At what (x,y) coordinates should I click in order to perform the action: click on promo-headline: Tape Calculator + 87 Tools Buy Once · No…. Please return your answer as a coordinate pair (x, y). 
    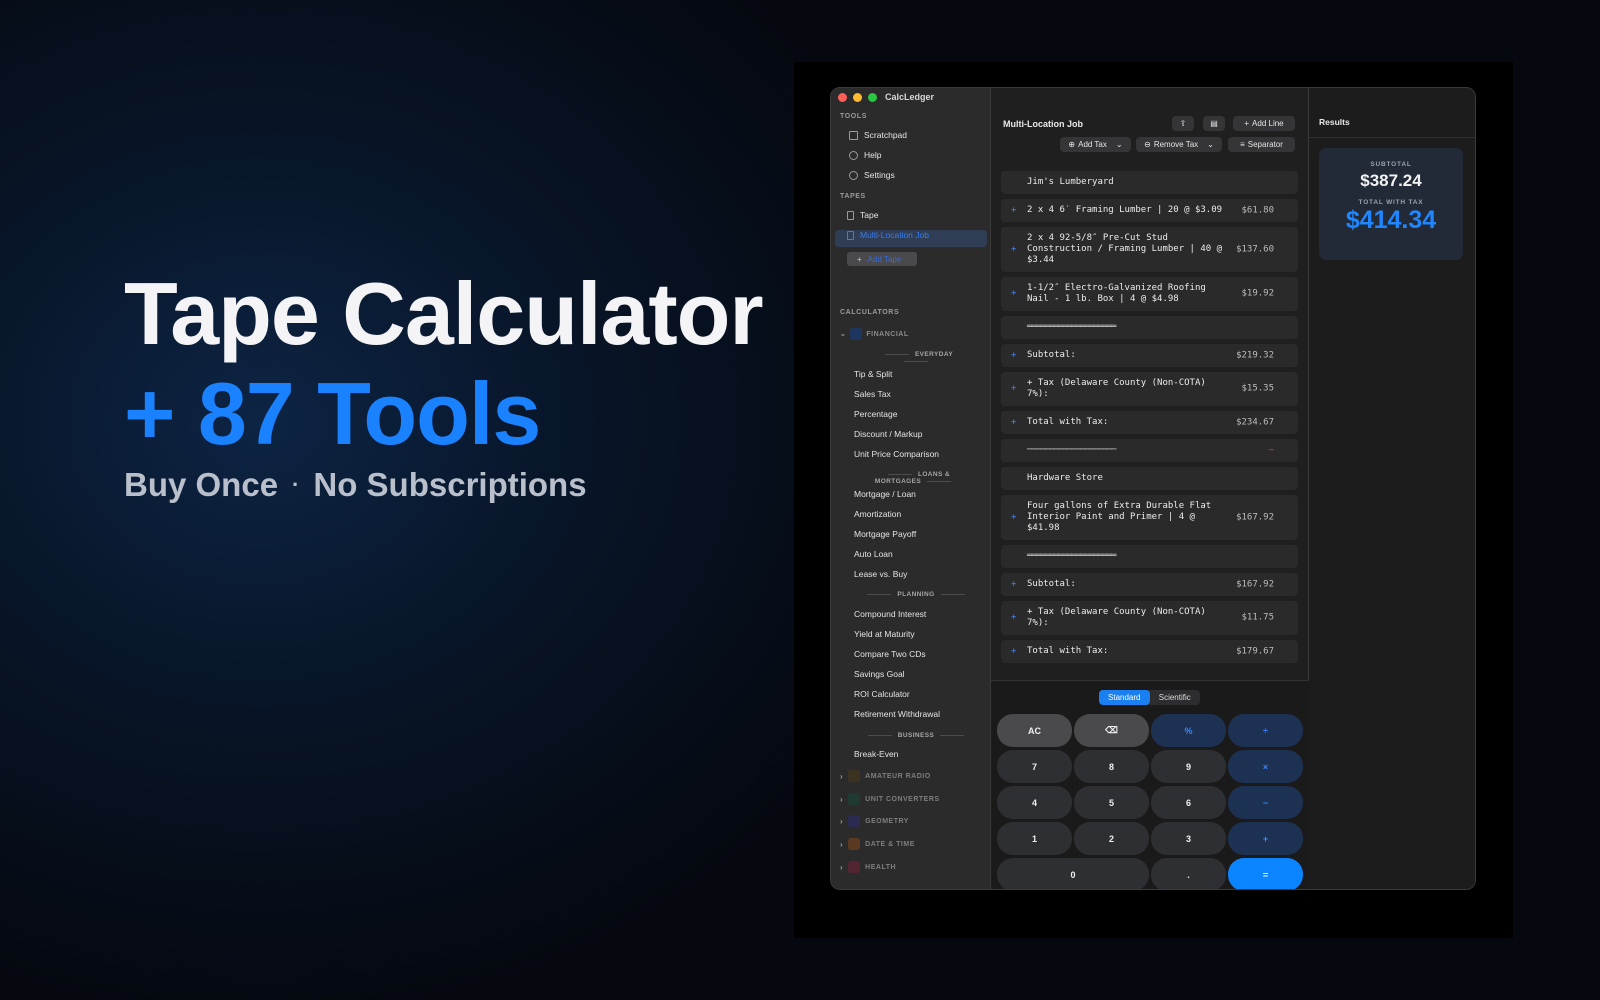
    Looking at the image, I should click on (444, 387).